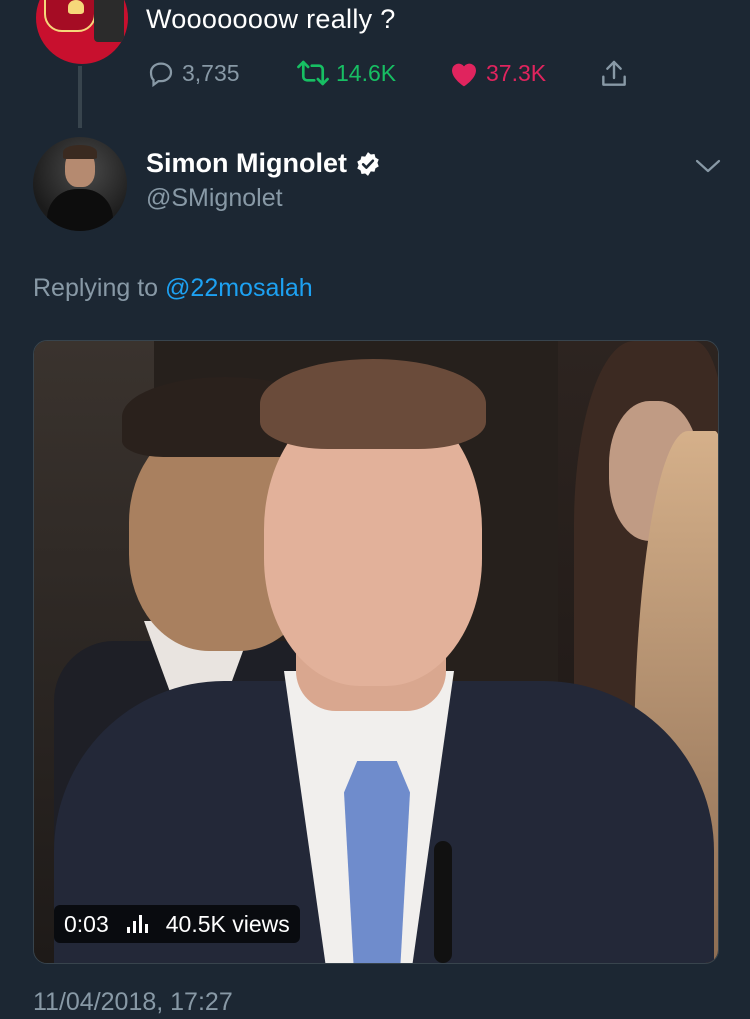  Describe the element at coordinates (214, 198) in the screenshot. I see `user-handle: @SMignolet` at that location.